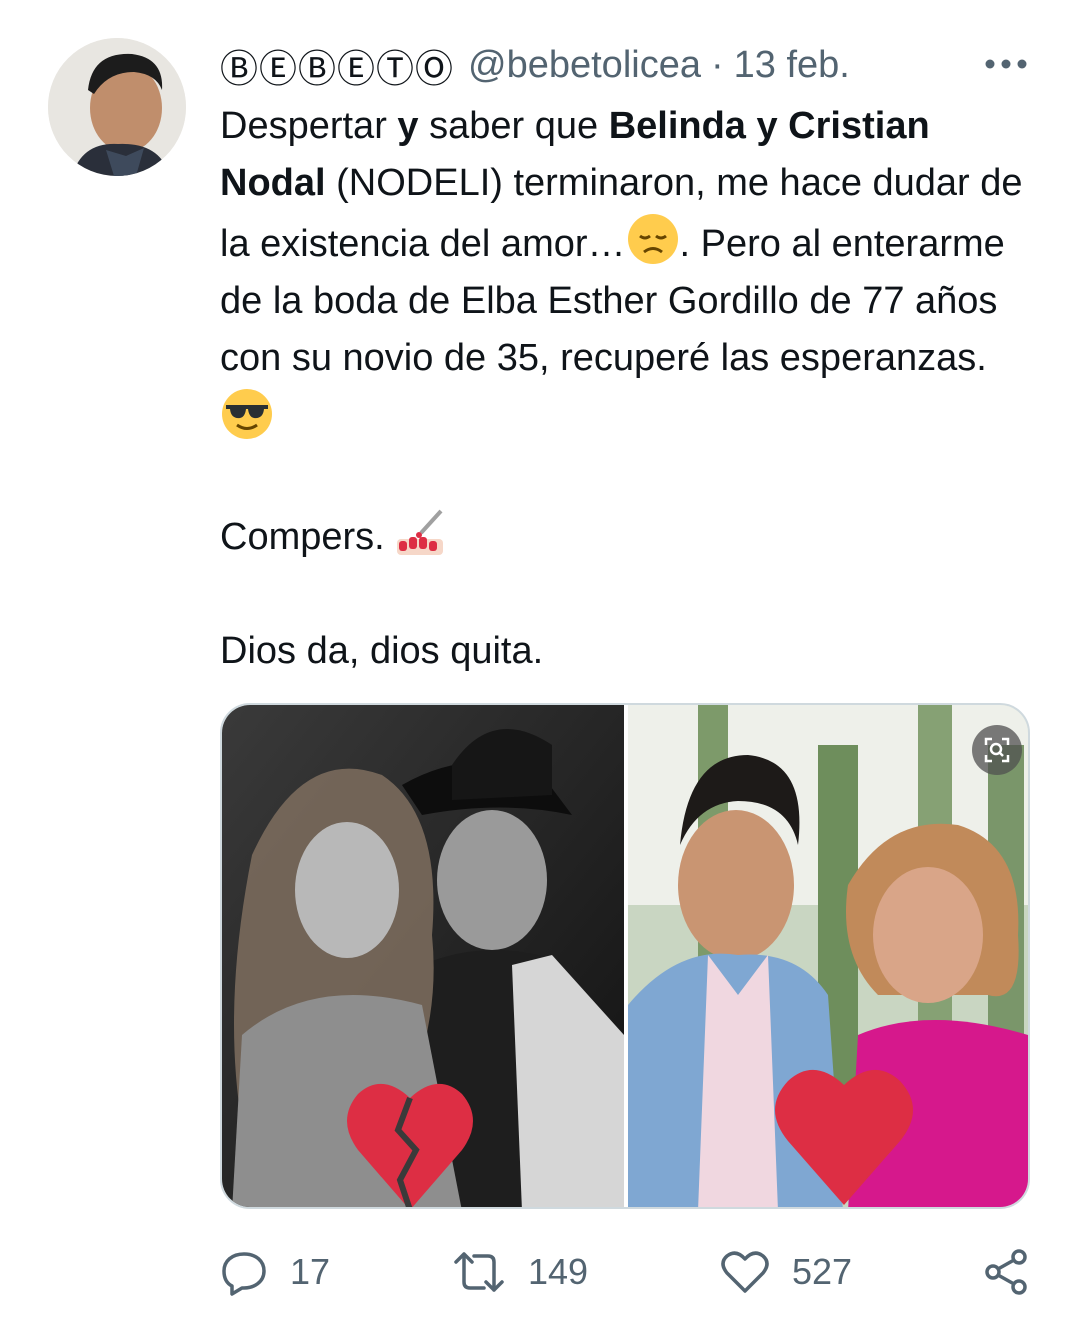 The image size is (1080, 1324). Describe the element at coordinates (792, 65) in the screenshot. I see `tweet-date: 13 feb.` at that location.